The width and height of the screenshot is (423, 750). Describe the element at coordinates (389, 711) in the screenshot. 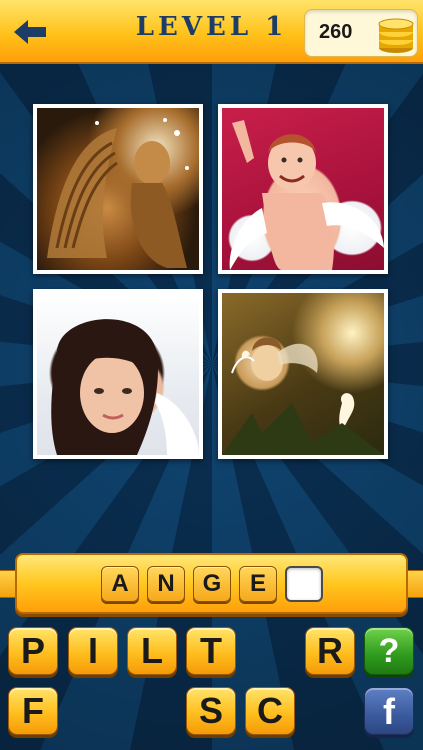

I see `facebook-share-button: f` at that location.